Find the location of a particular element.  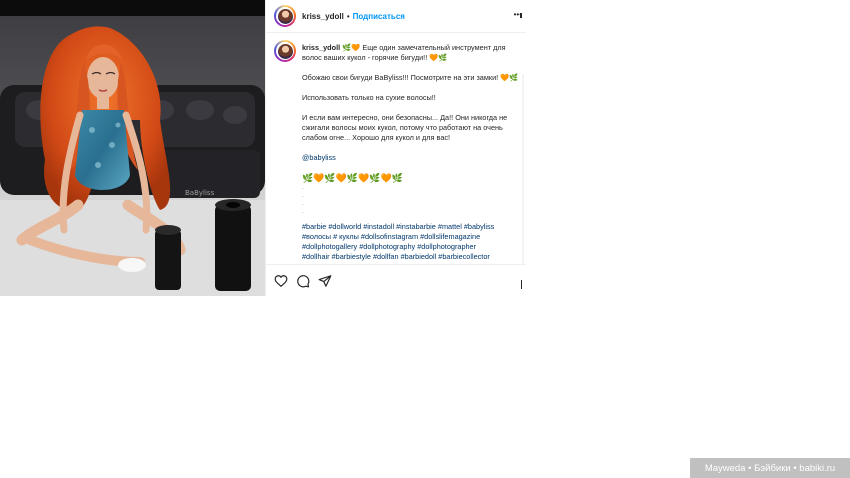

heart-icon is located at coordinates (281, 281).